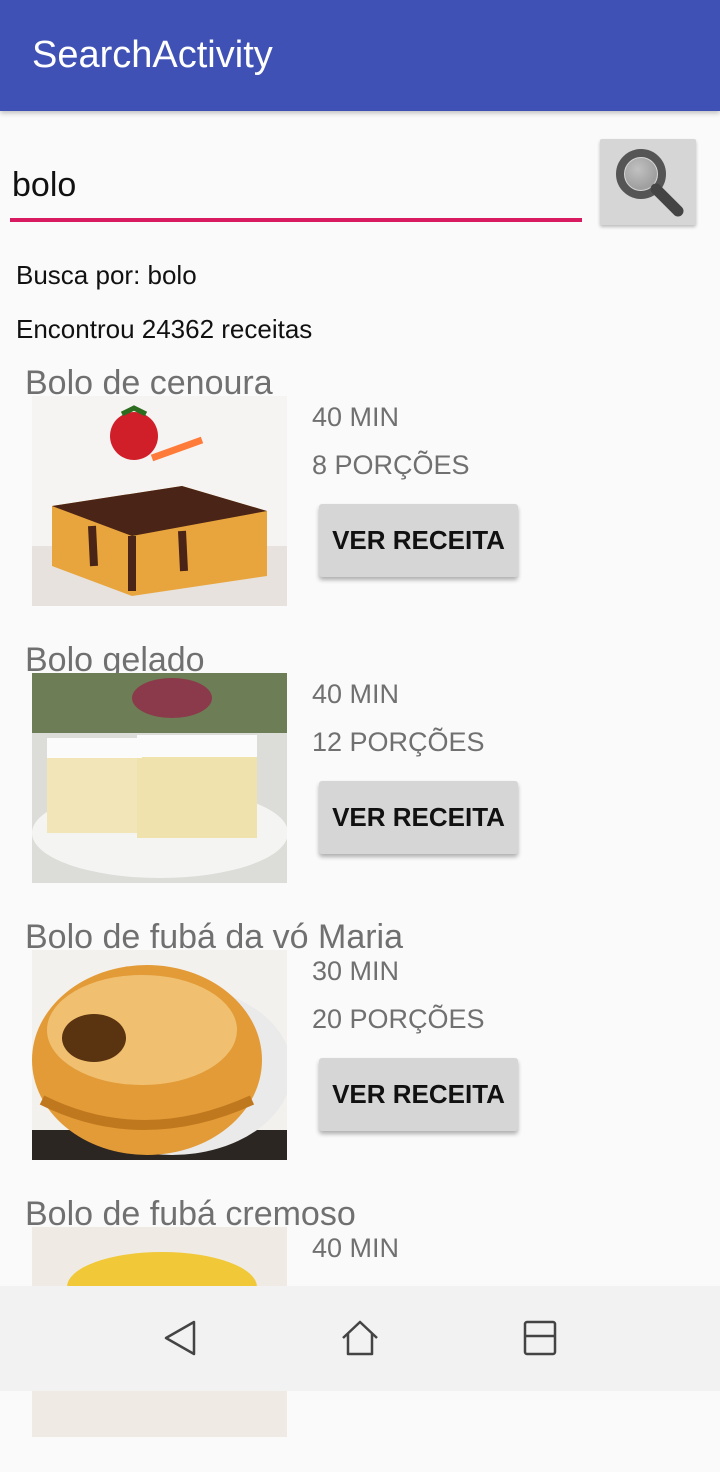  What do you see at coordinates (356, 971) in the screenshot?
I see `recipe-time: 30 MIN` at bounding box center [356, 971].